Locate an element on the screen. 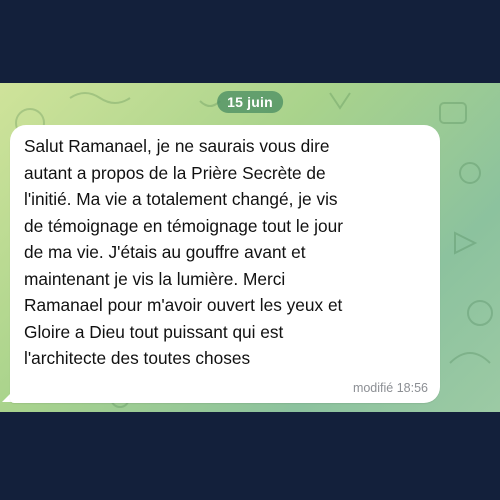  date-separator: 15 juin is located at coordinates (250, 102).